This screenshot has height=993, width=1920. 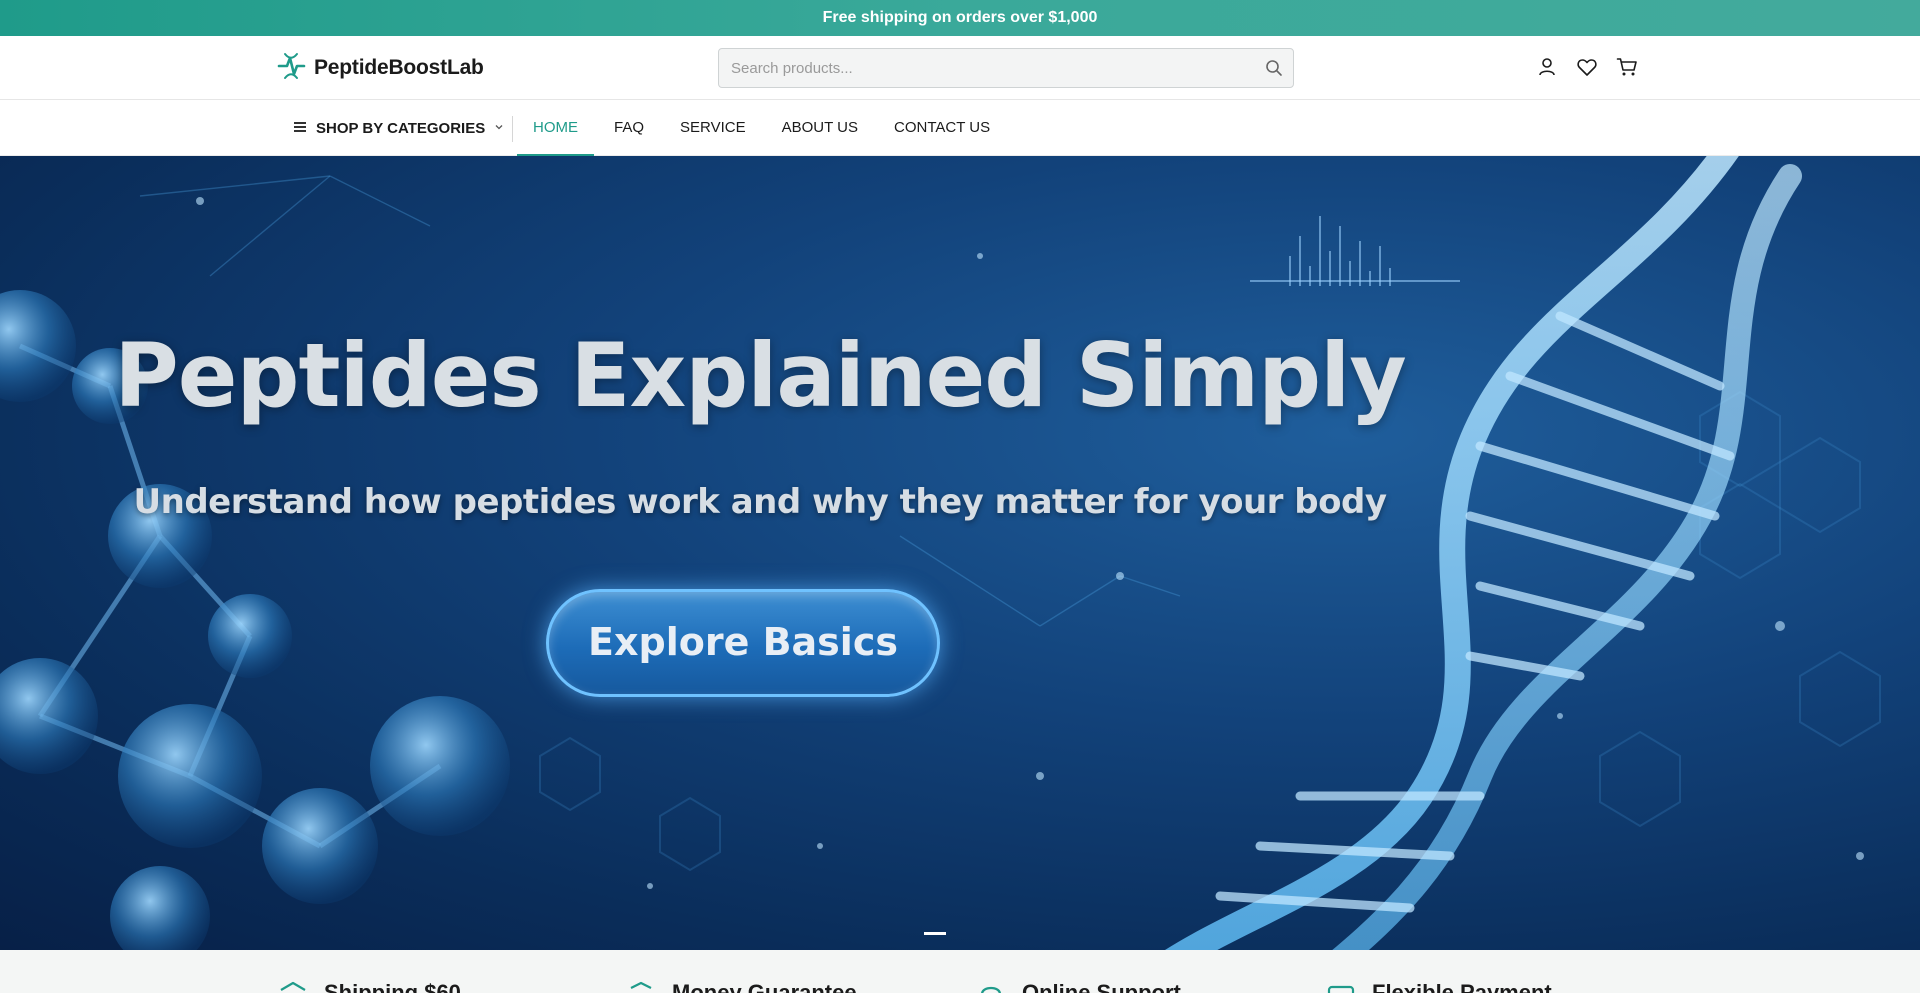 I want to click on nav-divider, so click(x=512, y=129).